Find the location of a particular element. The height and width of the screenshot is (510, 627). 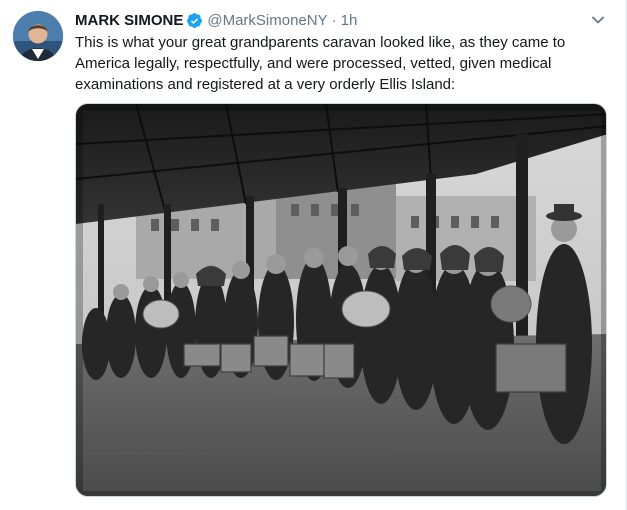

verified-badge-icon is located at coordinates (194, 20).